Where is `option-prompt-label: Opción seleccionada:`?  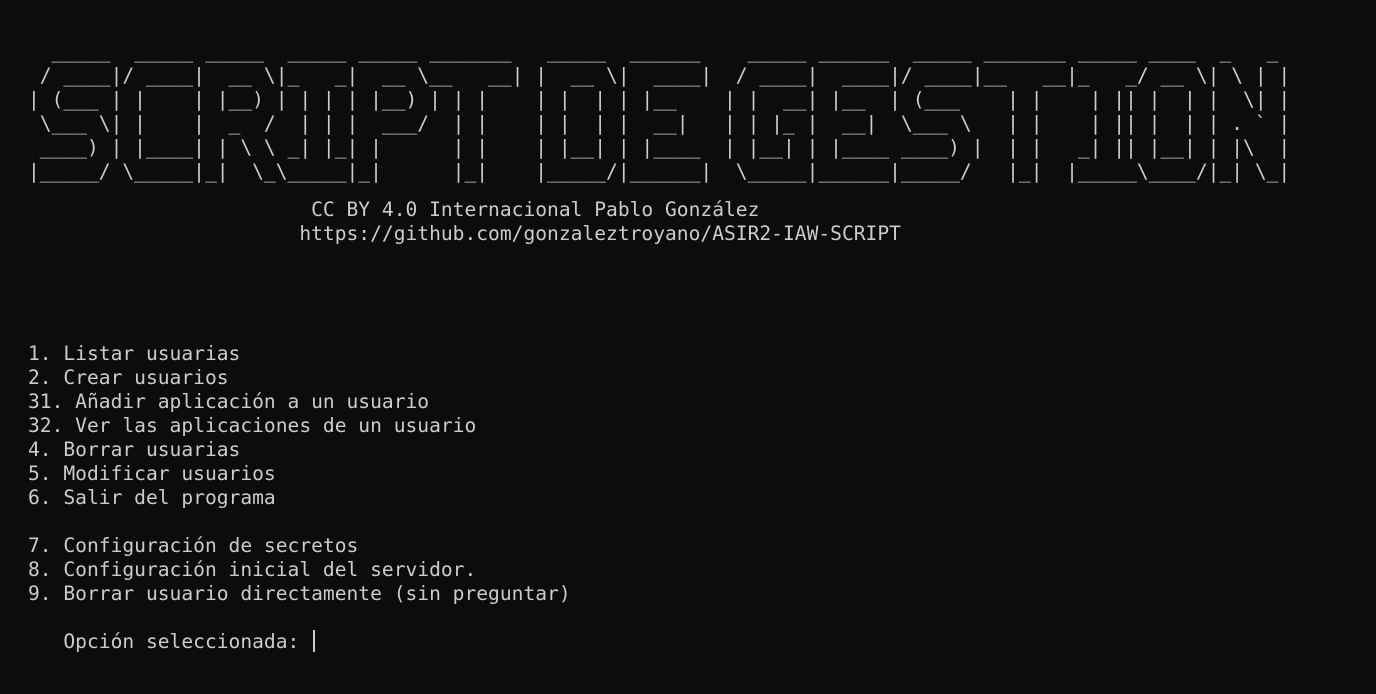 option-prompt-label: Opción seleccionada: is located at coordinates (170, 641).